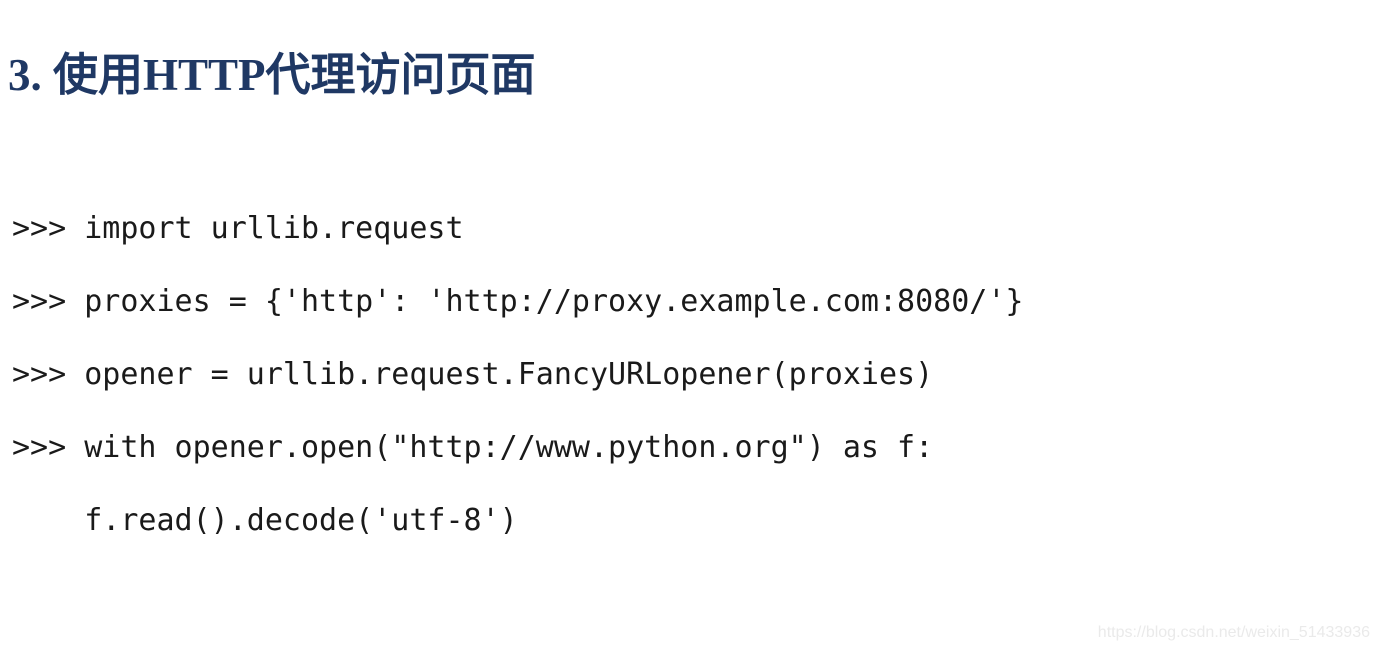 This screenshot has height=654, width=1380. Describe the element at coordinates (272, 75) in the screenshot. I see `page-title: 3. 使用HTTP代理访问页面` at that location.